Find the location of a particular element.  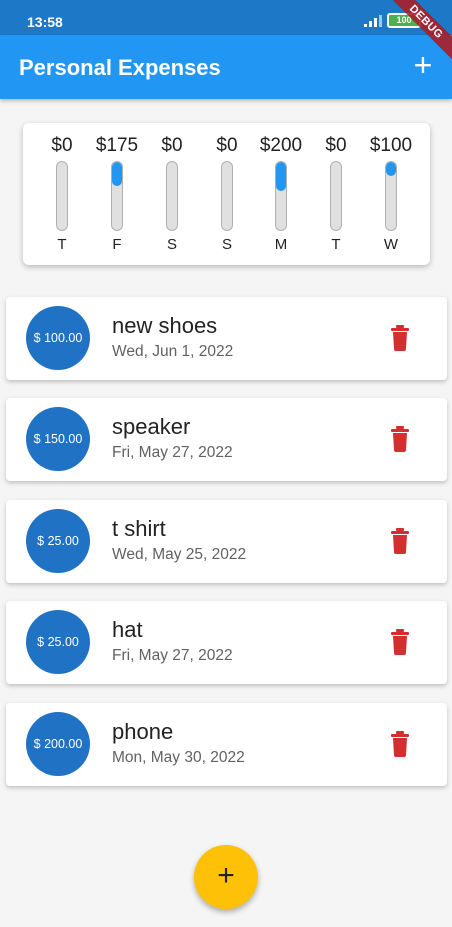

transaction-title: t shirt is located at coordinates (139, 528).